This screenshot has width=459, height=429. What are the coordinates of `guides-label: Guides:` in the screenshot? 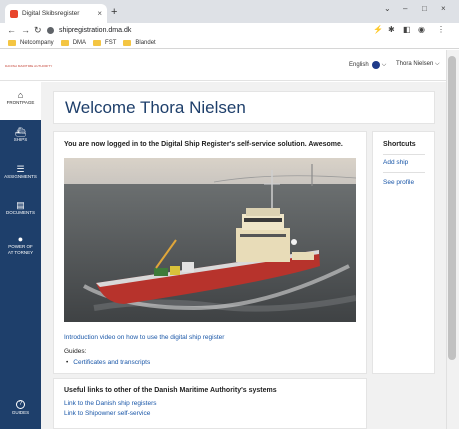 It's located at (75, 351).